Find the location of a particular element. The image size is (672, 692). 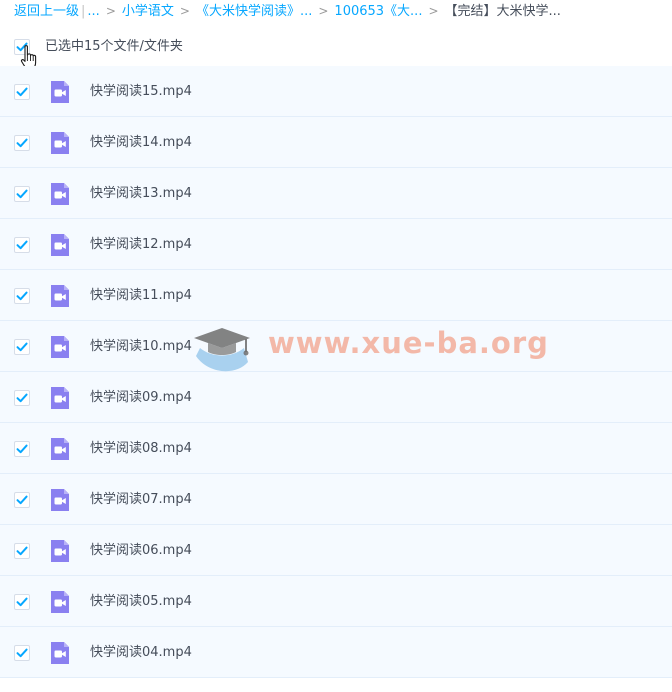

selection-bar: 已选中15个文件/文件夹 is located at coordinates (336, 47).